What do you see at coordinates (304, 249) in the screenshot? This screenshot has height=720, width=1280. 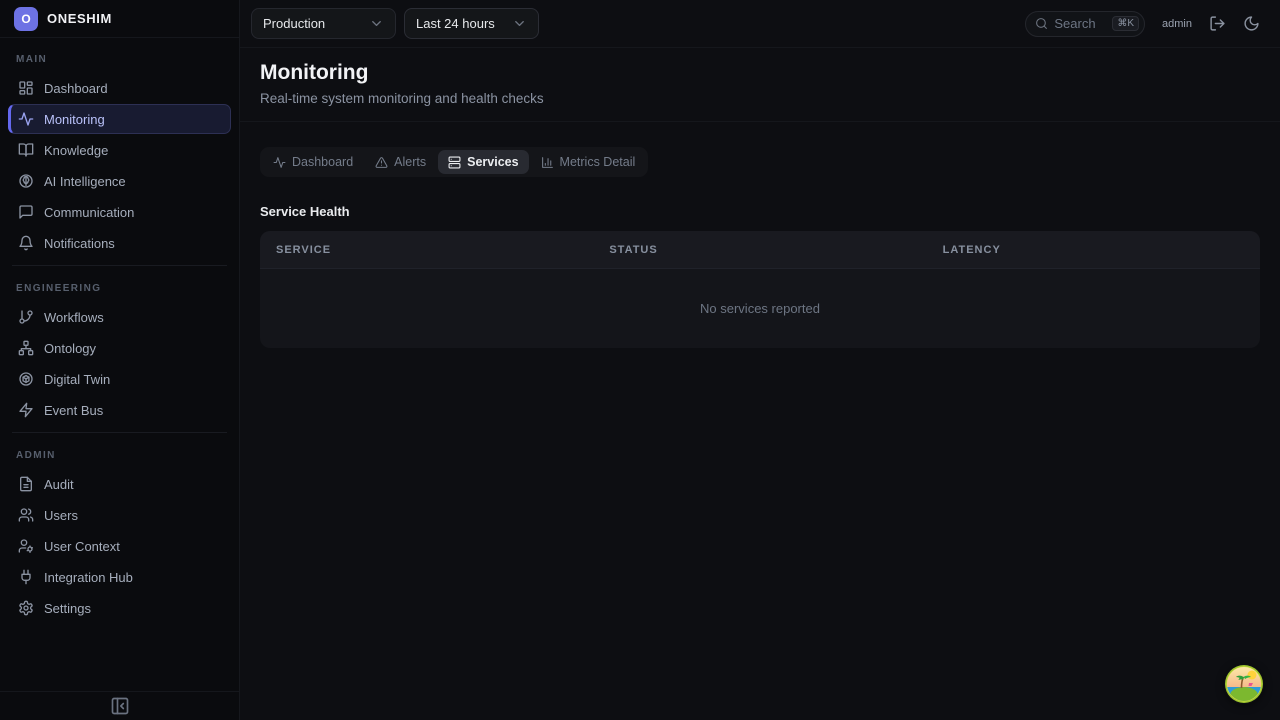 I see `column-header-service: SERVICE` at bounding box center [304, 249].